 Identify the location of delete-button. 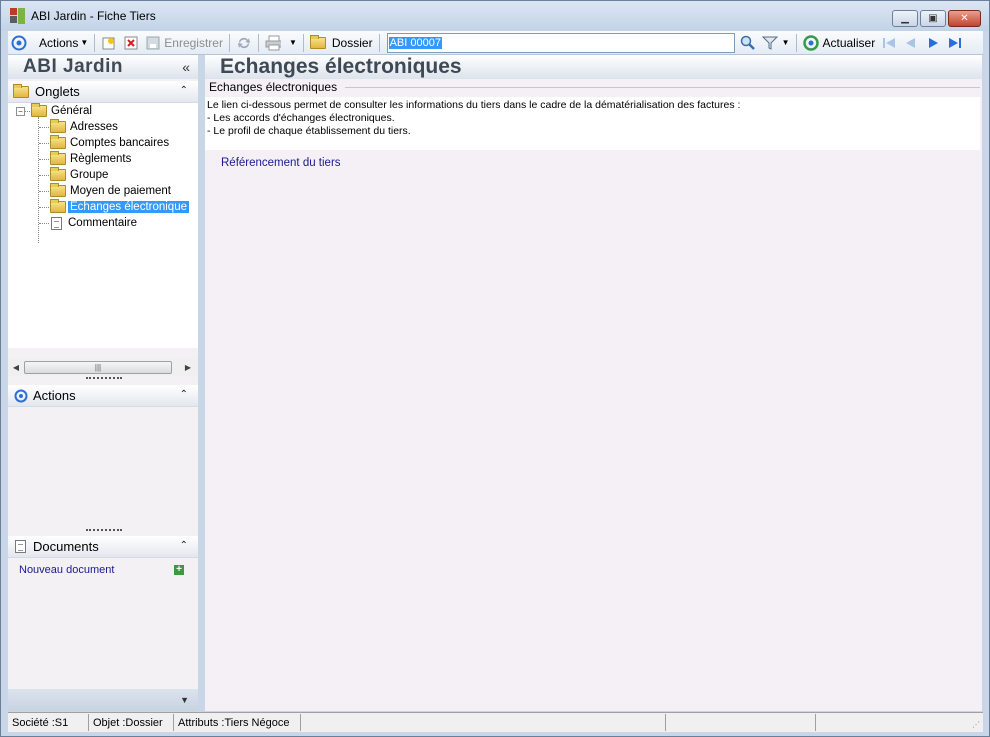
(131, 43).